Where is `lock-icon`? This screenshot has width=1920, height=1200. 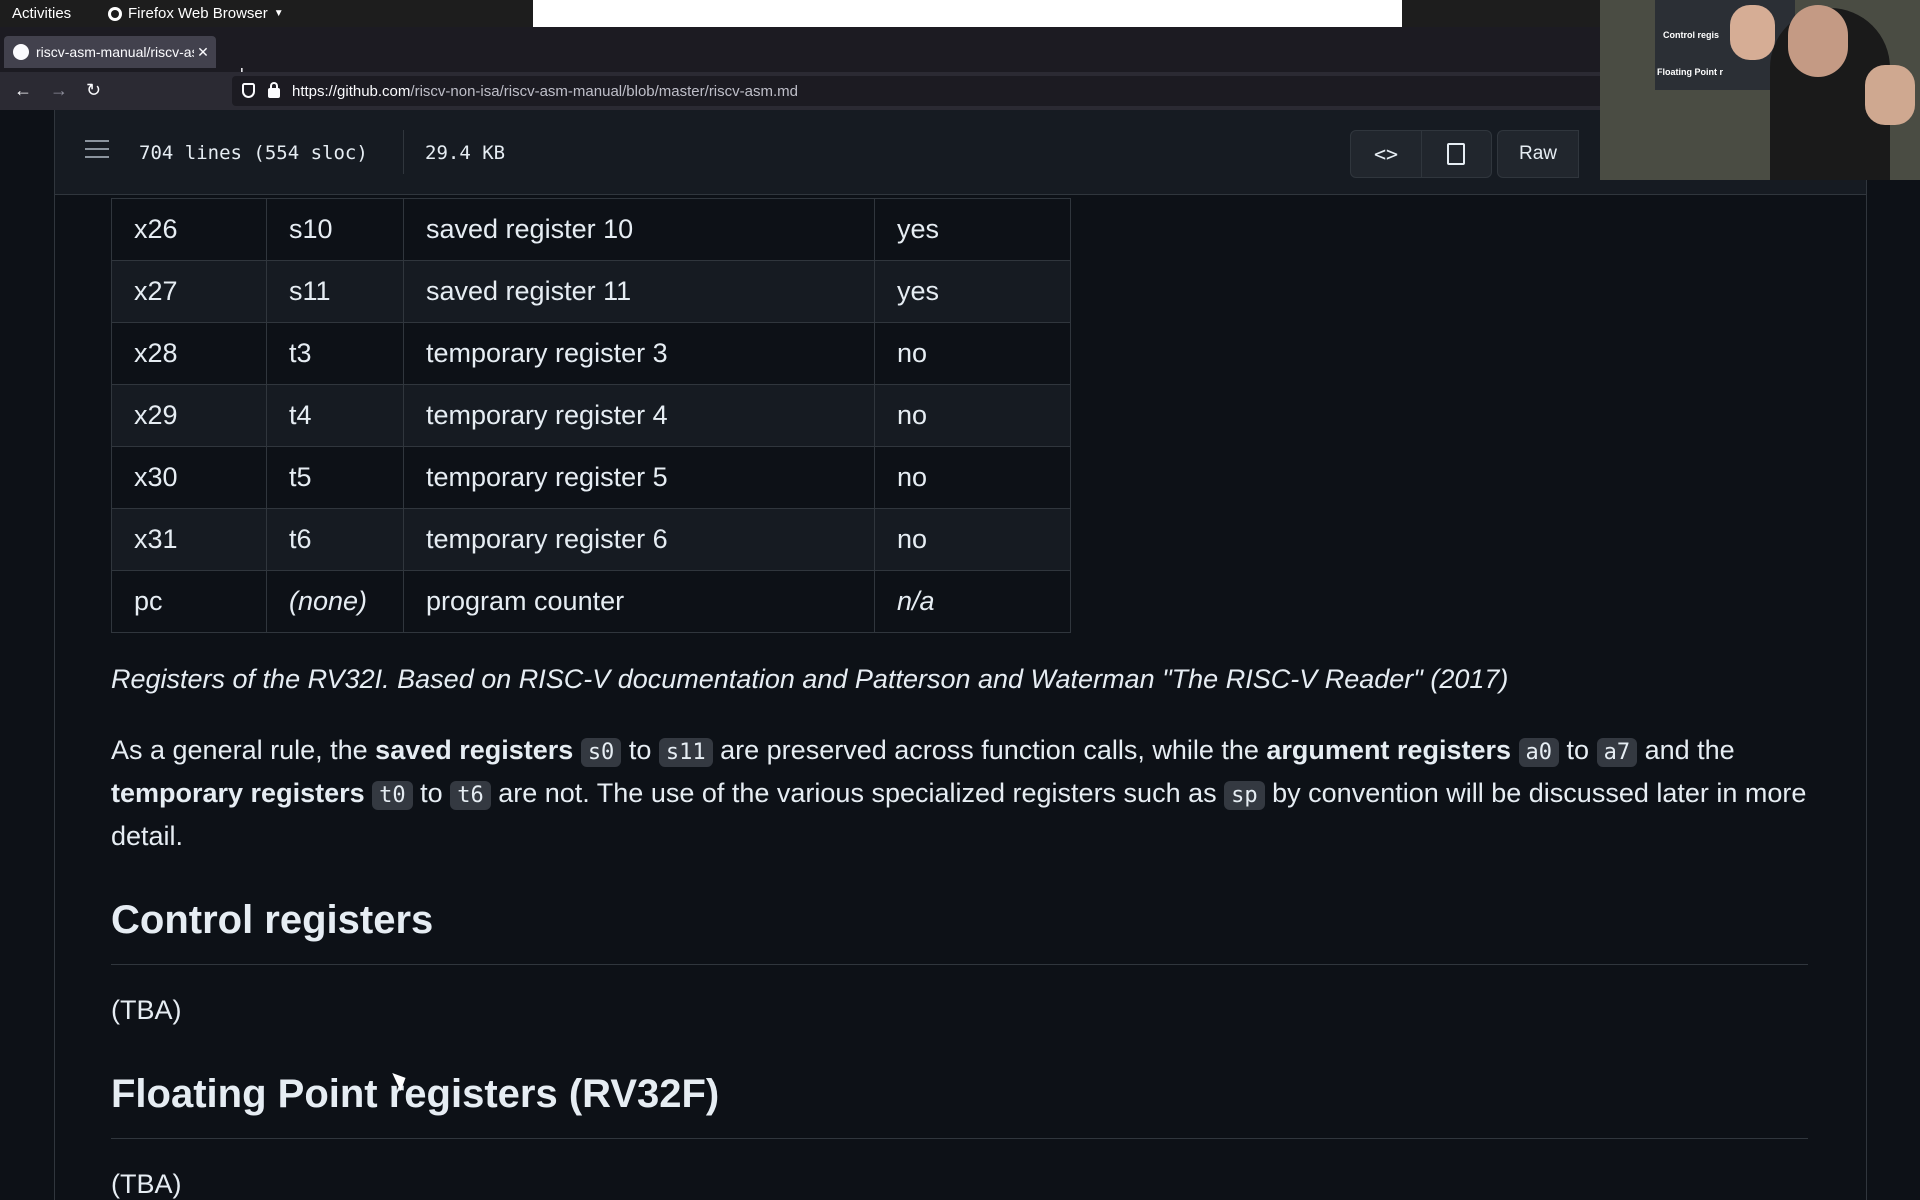
lock-icon is located at coordinates (274, 90).